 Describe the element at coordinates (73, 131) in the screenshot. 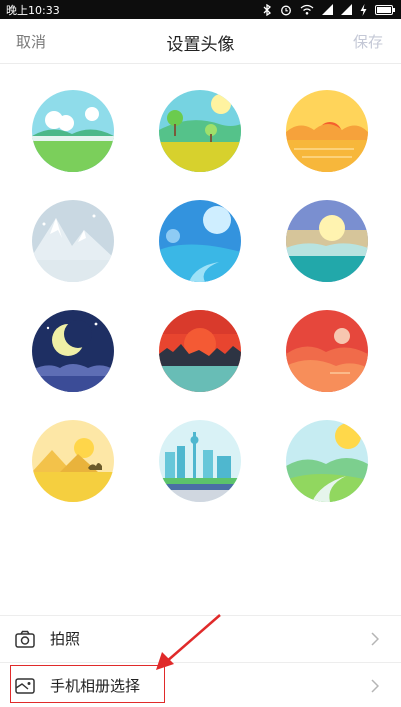

I see `avatar-green-meadow-day` at that location.